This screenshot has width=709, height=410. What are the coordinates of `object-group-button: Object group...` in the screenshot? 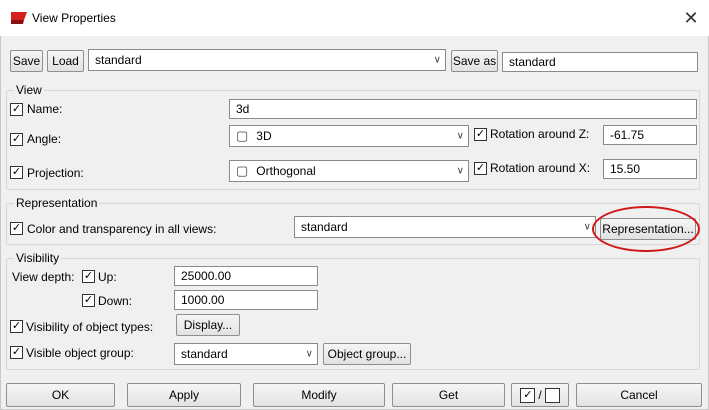 It's located at (367, 354).